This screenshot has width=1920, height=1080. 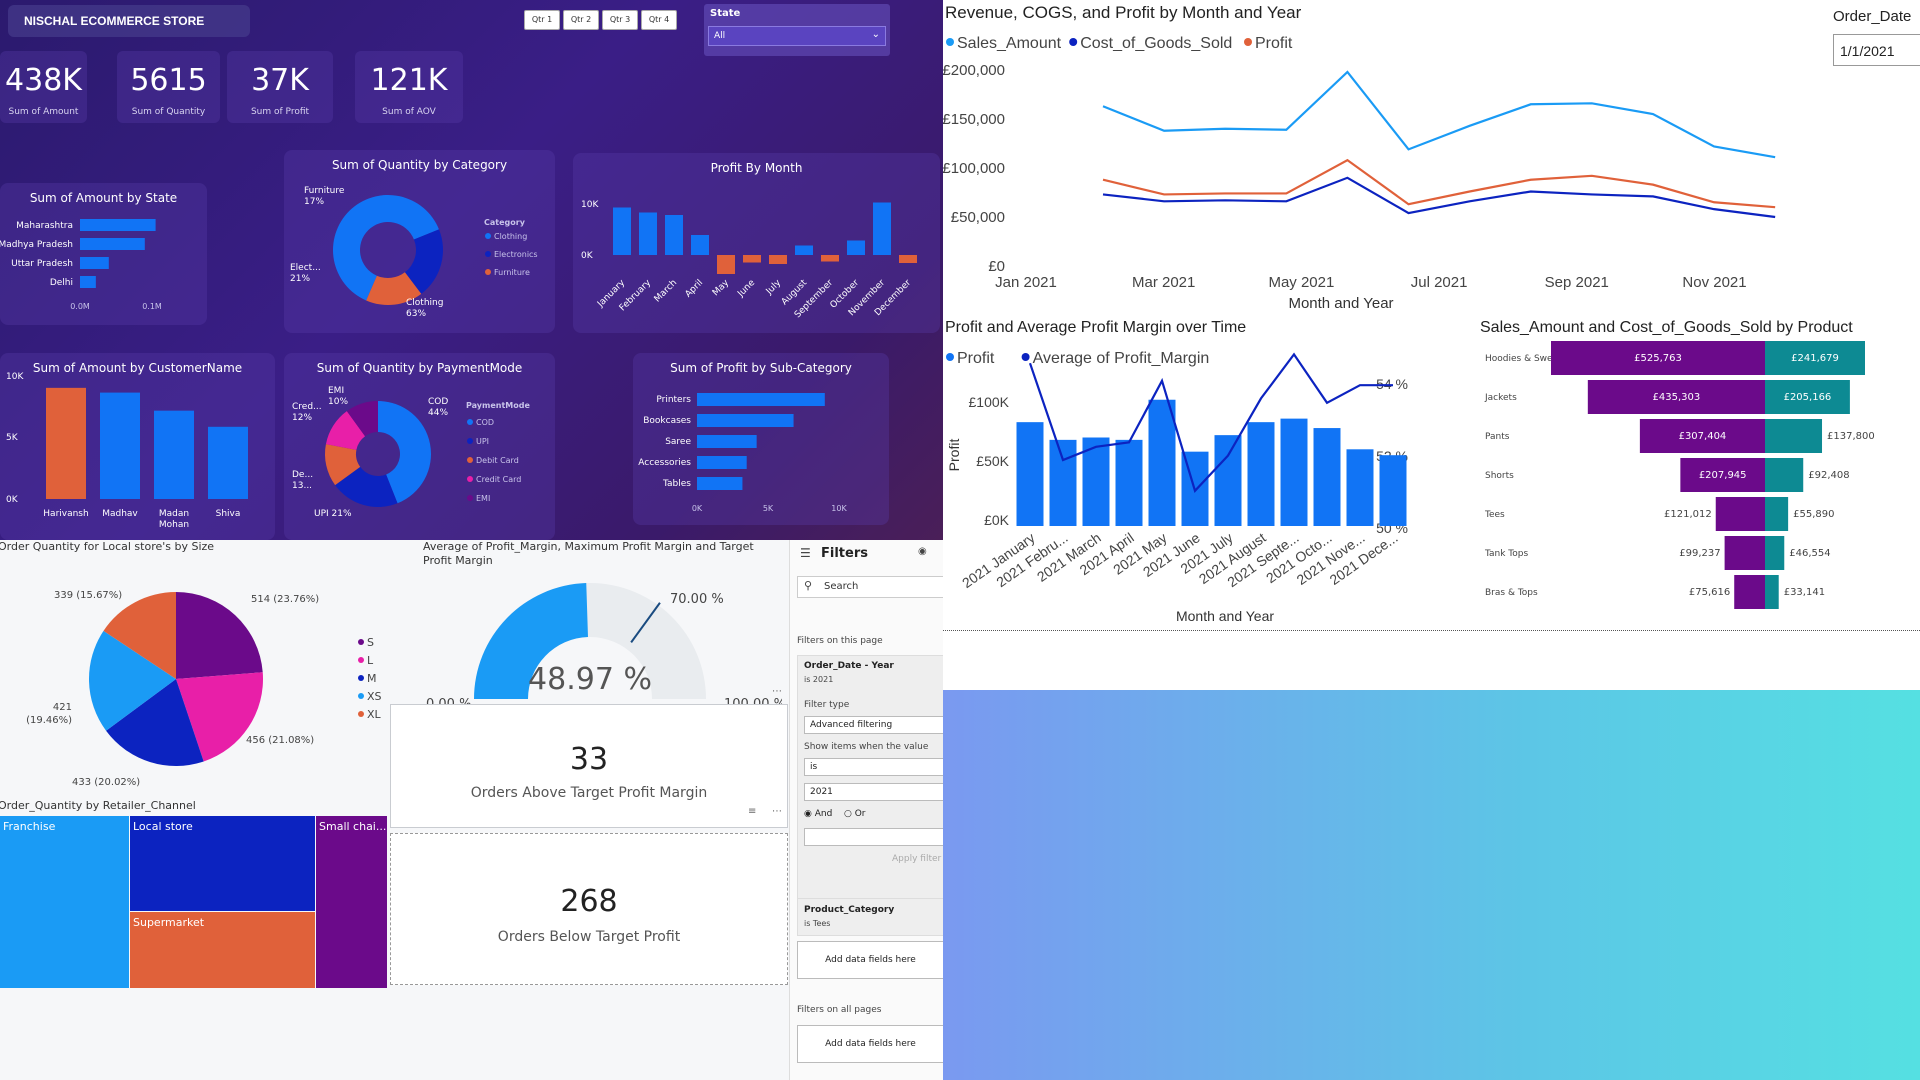 What do you see at coordinates (873, 767) in the screenshot?
I see `operator-select: is` at bounding box center [873, 767].